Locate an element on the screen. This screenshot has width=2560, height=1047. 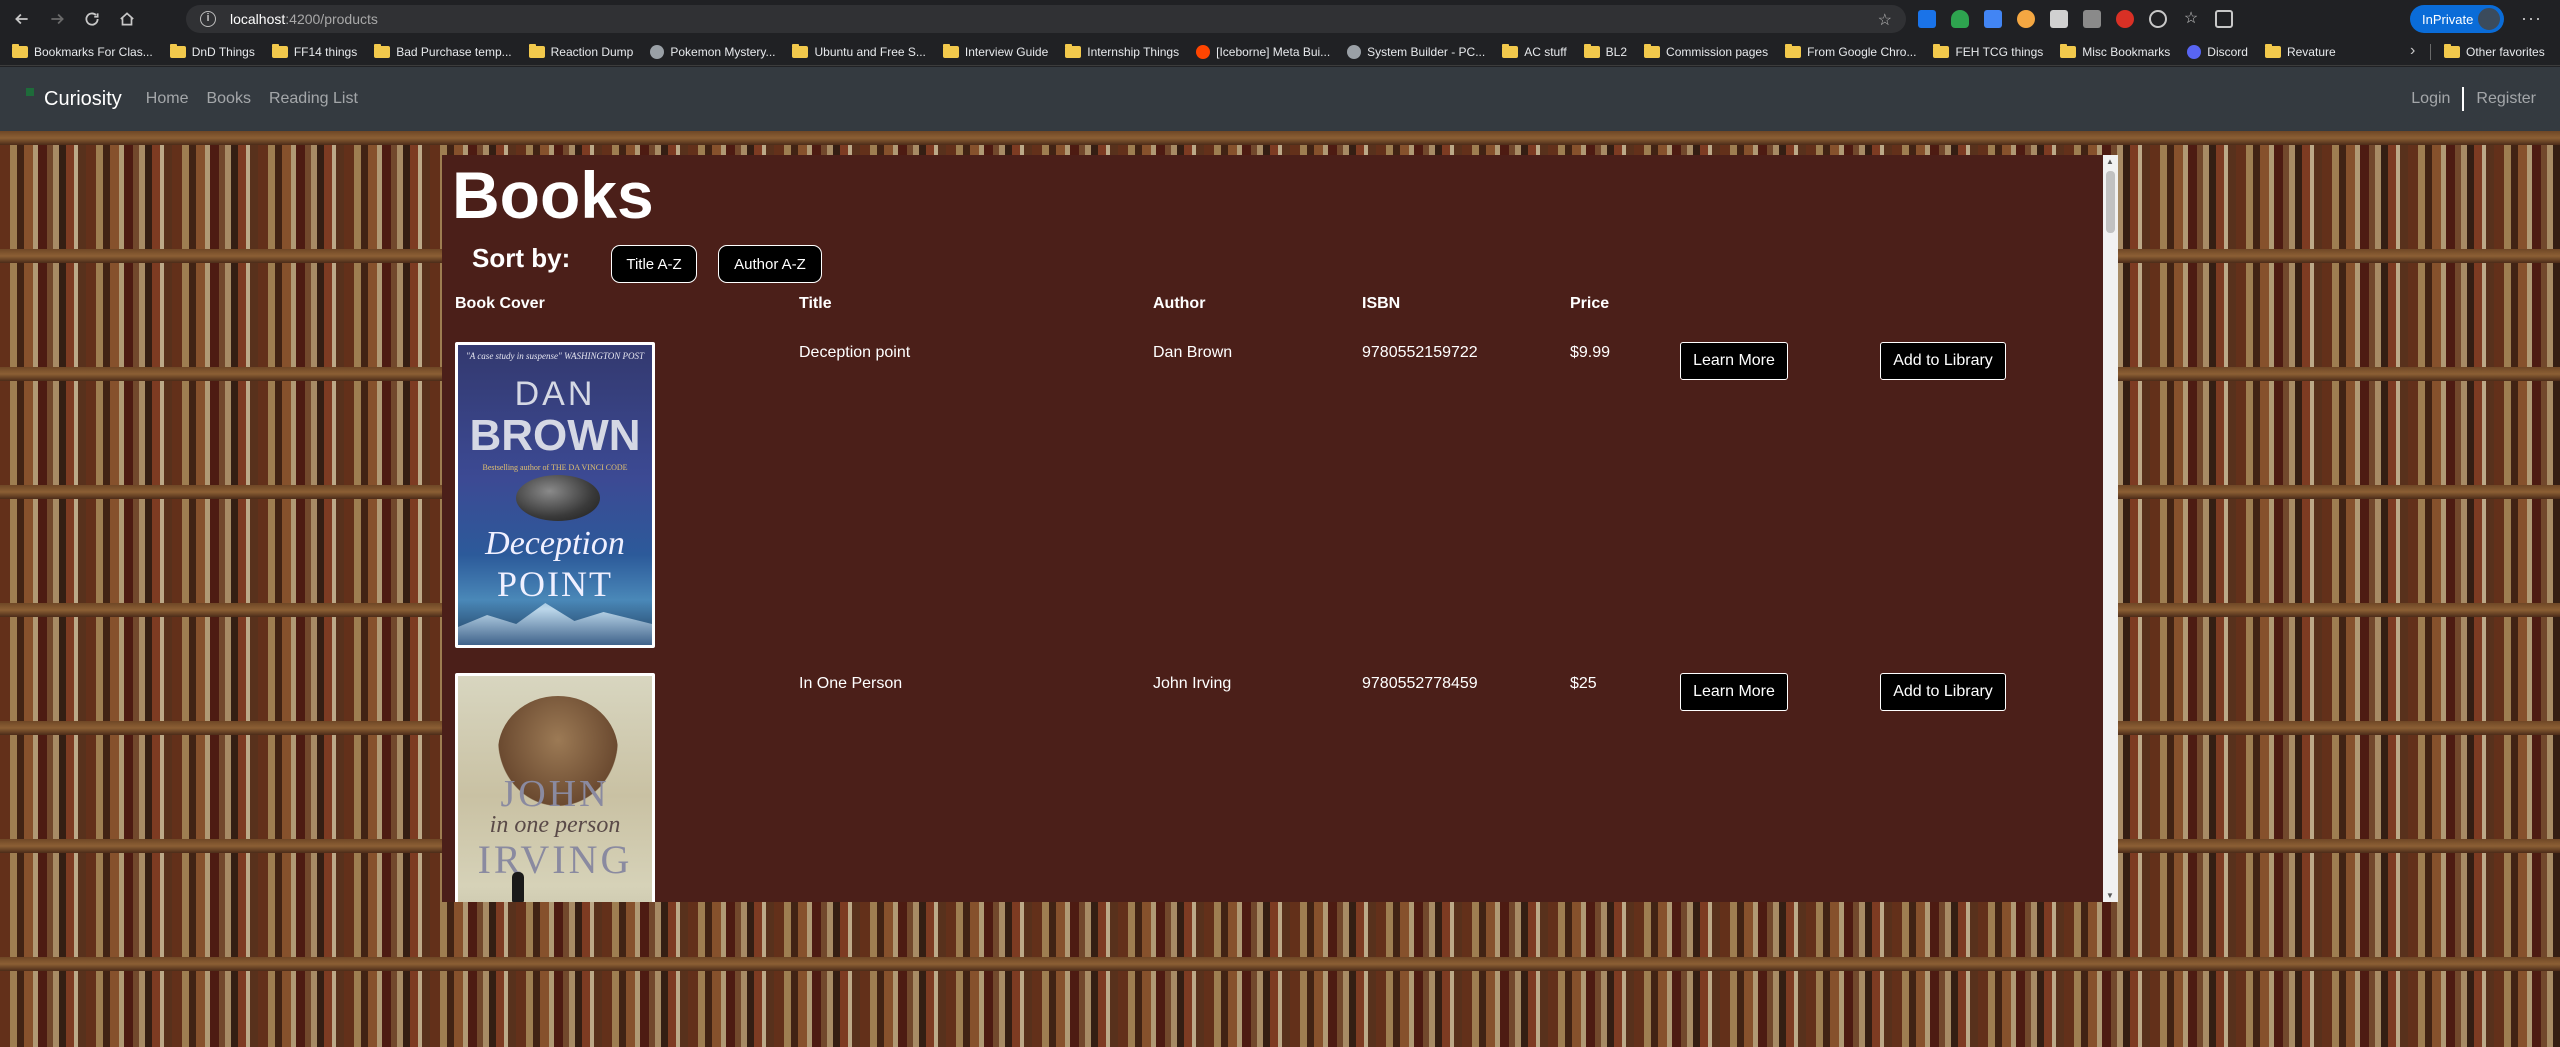
extension-sync-icon is located at coordinates (2158, 19).